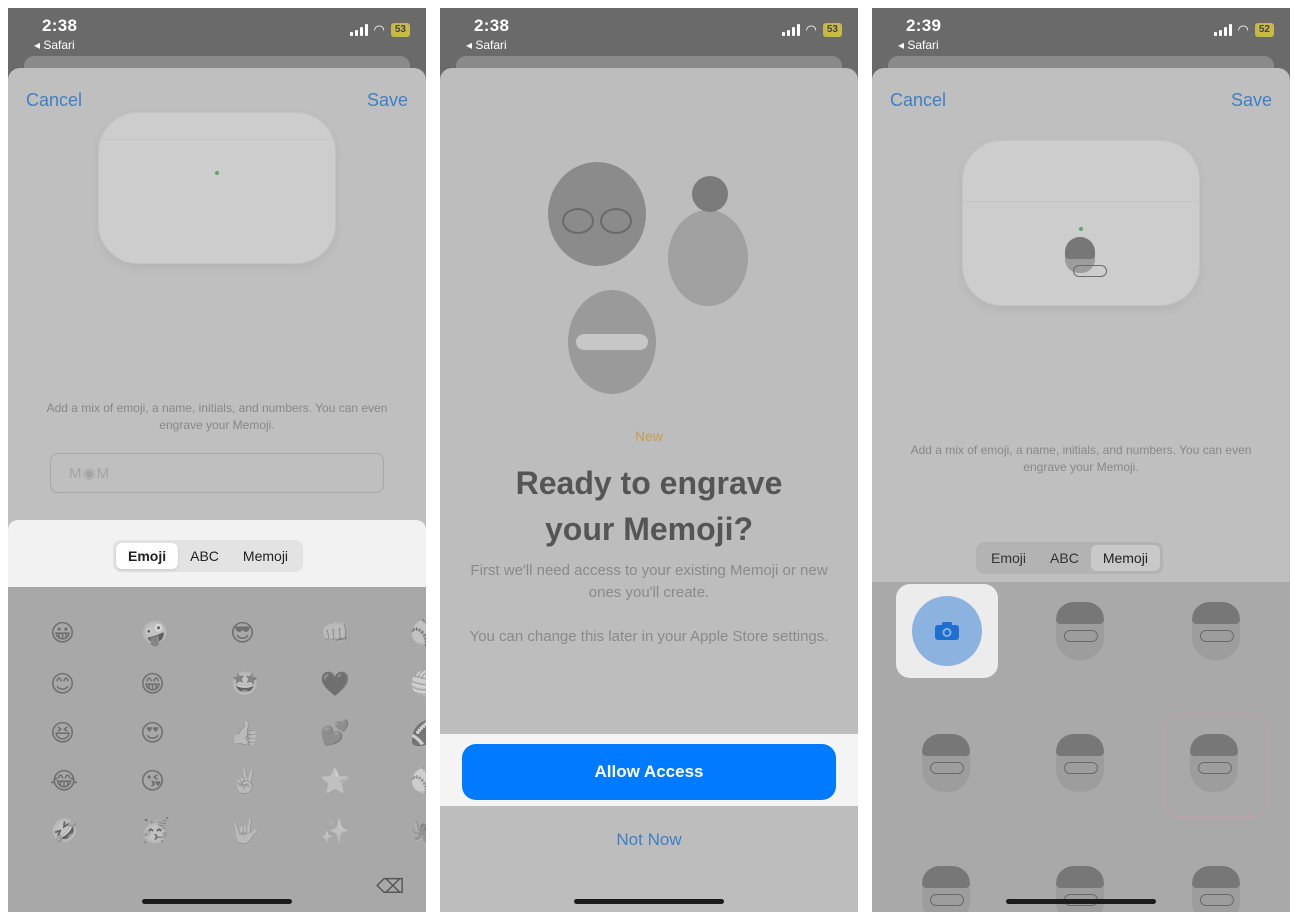 The width and height of the screenshot is (1295, 912). Describe the element at coordinates (90, 473) in the screenshot. I see `engrave-text-value: M◉M` at that location.